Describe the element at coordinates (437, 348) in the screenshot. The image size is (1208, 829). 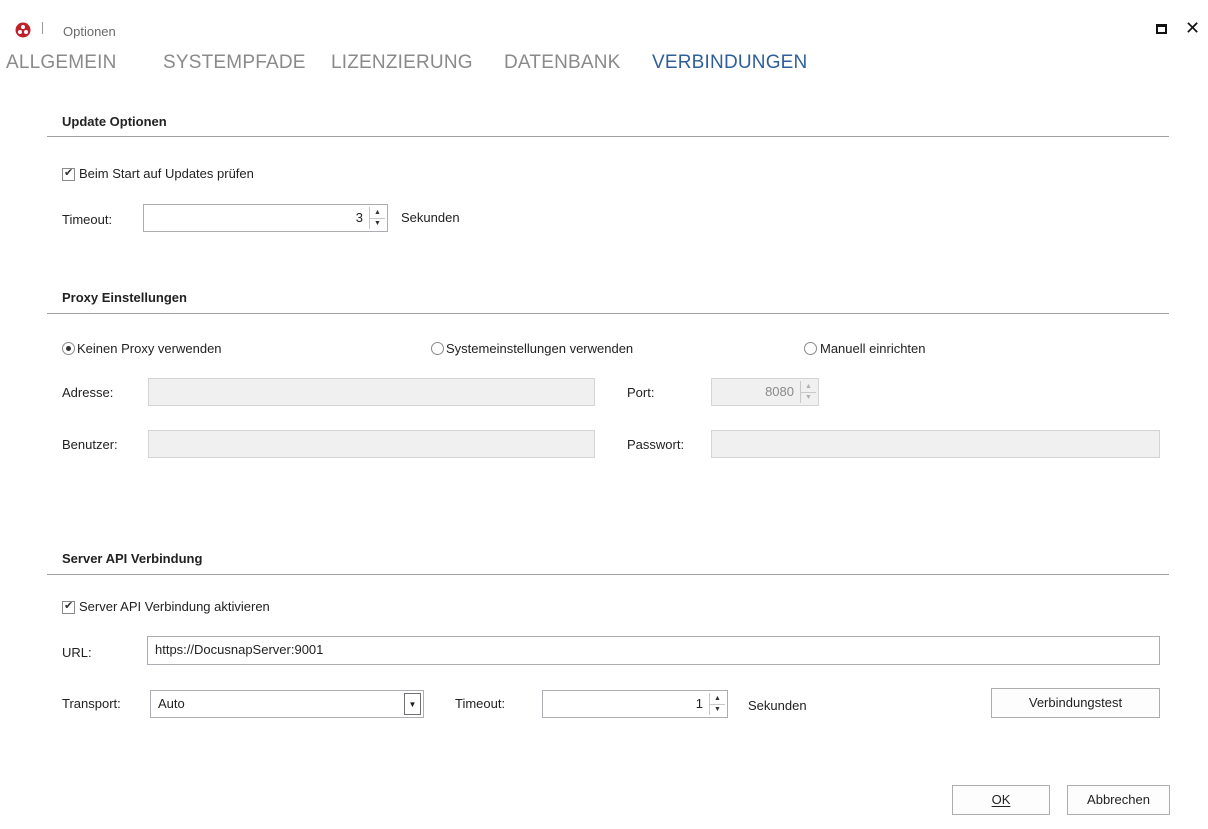
I see `radio-system-proxy` at that location.